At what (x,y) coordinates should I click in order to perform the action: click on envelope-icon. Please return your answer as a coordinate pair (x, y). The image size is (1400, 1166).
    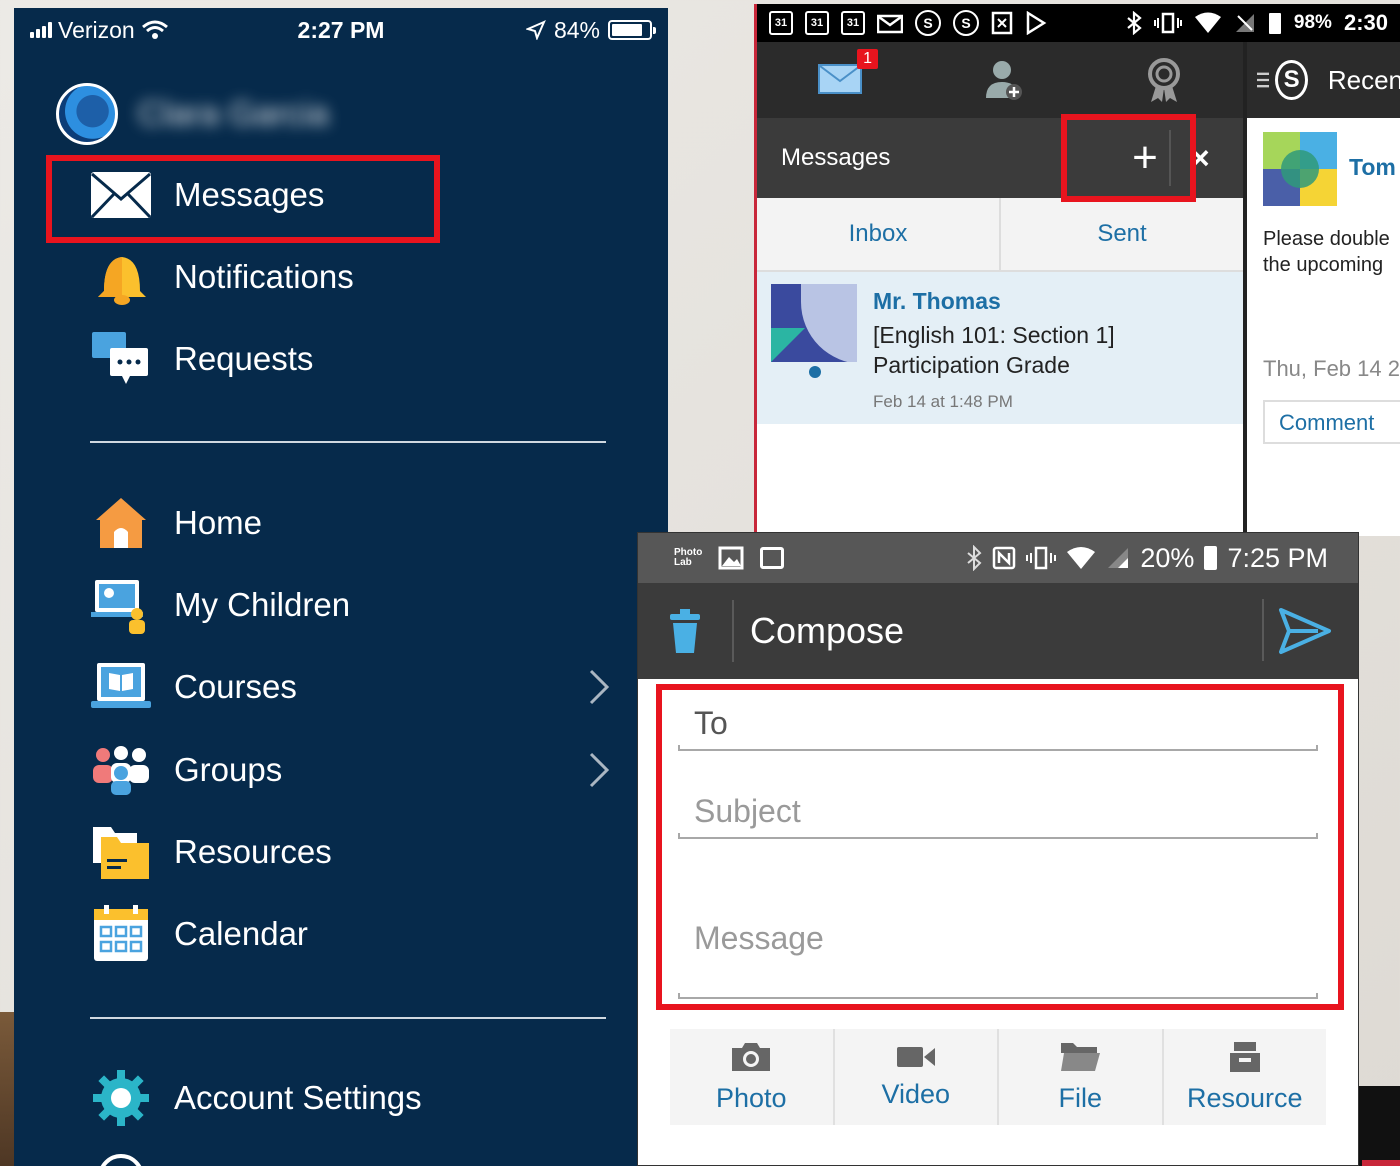
    Looking at the image, I should click on (121, 195).